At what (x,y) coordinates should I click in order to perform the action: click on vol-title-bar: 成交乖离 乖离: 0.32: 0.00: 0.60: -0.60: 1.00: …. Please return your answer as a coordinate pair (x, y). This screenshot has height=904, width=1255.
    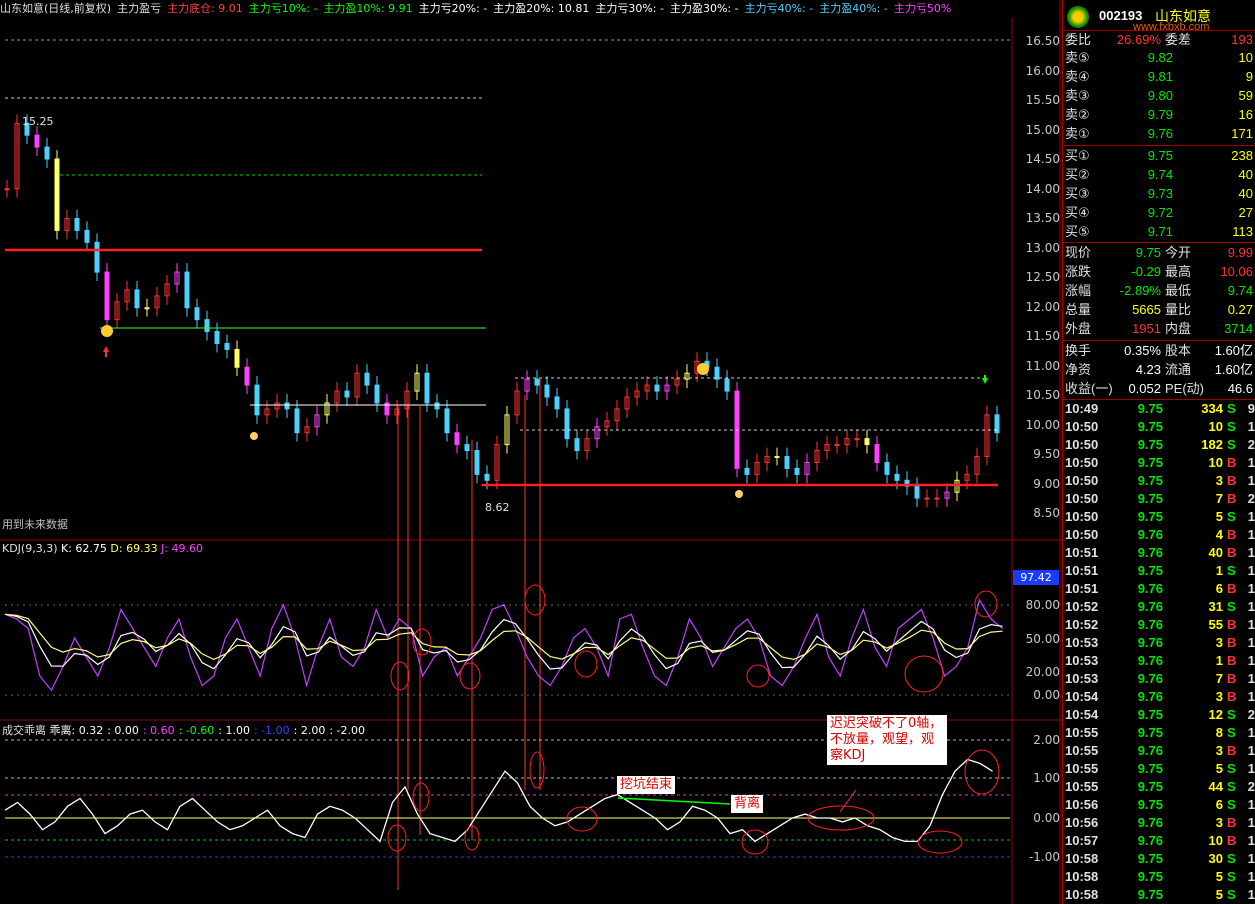
    Looking at the image, I should click on (185, 730).